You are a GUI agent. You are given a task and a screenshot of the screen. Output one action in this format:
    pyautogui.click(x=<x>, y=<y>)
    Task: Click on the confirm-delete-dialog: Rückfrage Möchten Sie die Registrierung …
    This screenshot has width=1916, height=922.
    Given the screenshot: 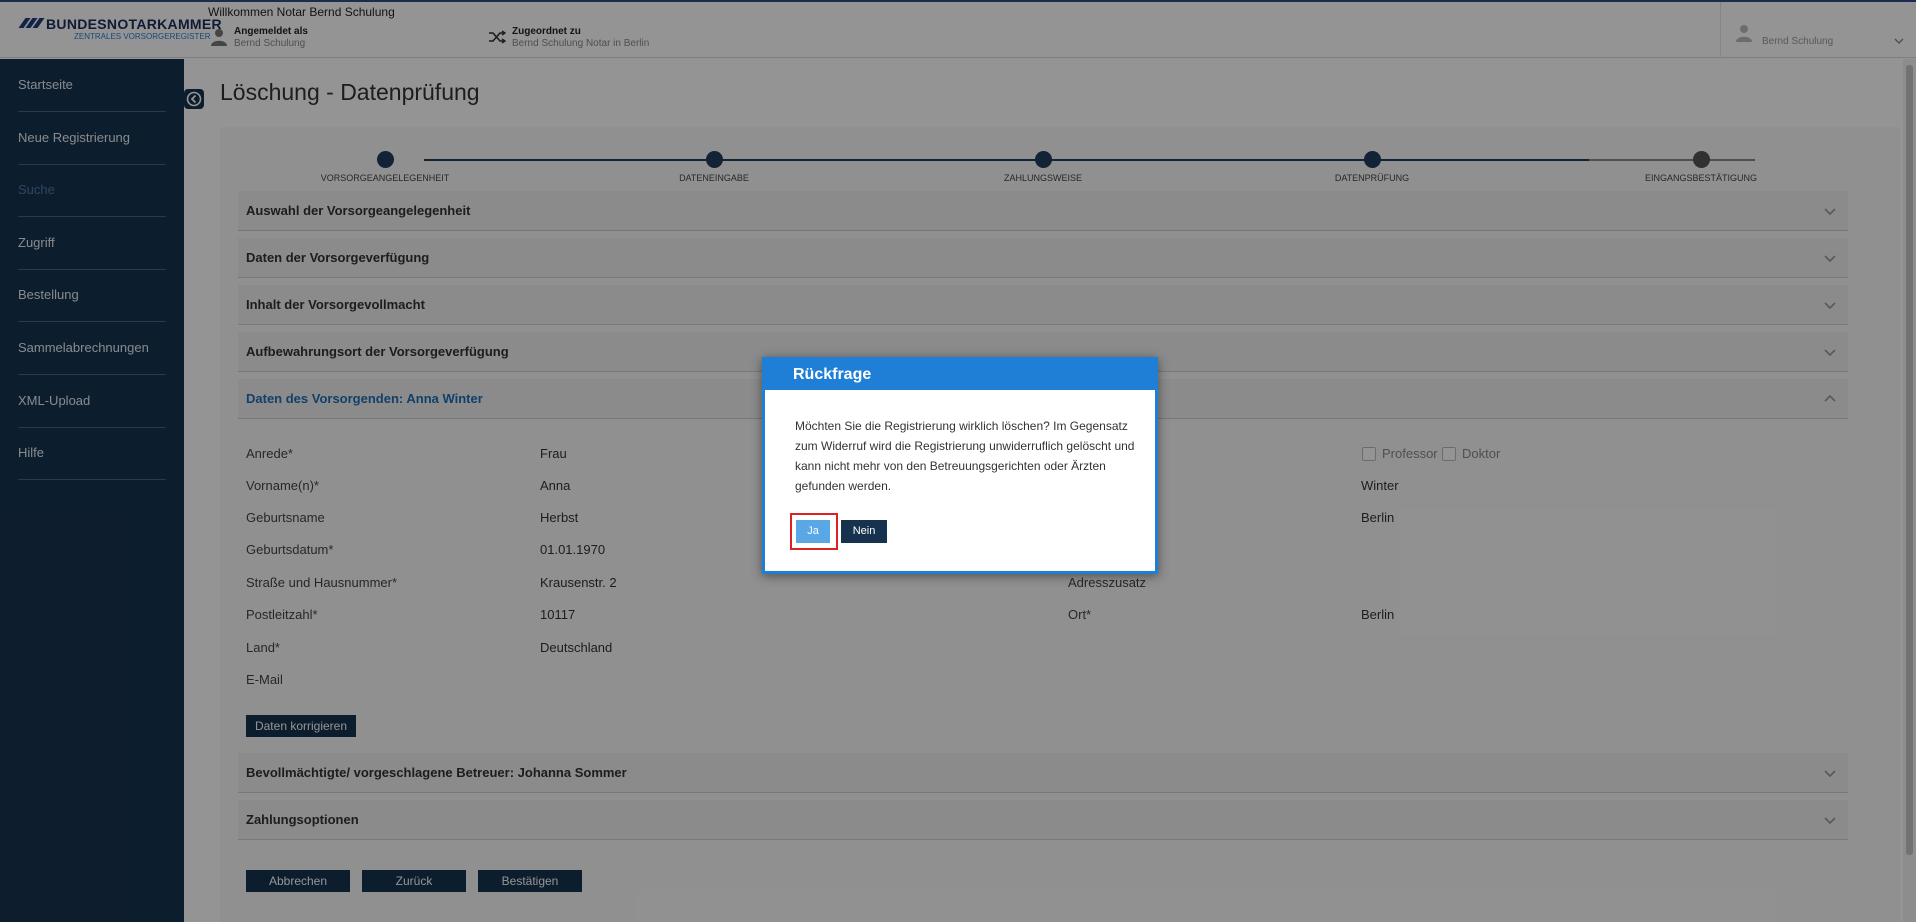 What is the action you would take?
    pyautogui.click(x=960, y=465)
    